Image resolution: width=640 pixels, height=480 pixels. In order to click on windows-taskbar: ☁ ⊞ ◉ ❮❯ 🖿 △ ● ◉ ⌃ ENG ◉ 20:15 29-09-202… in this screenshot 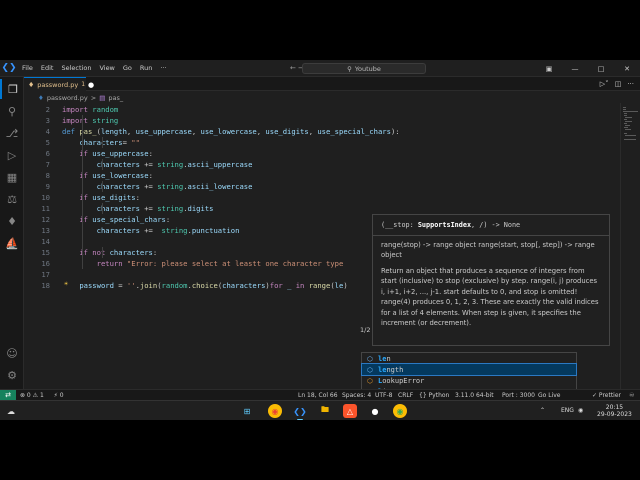, I will do `click(320, 410)`.